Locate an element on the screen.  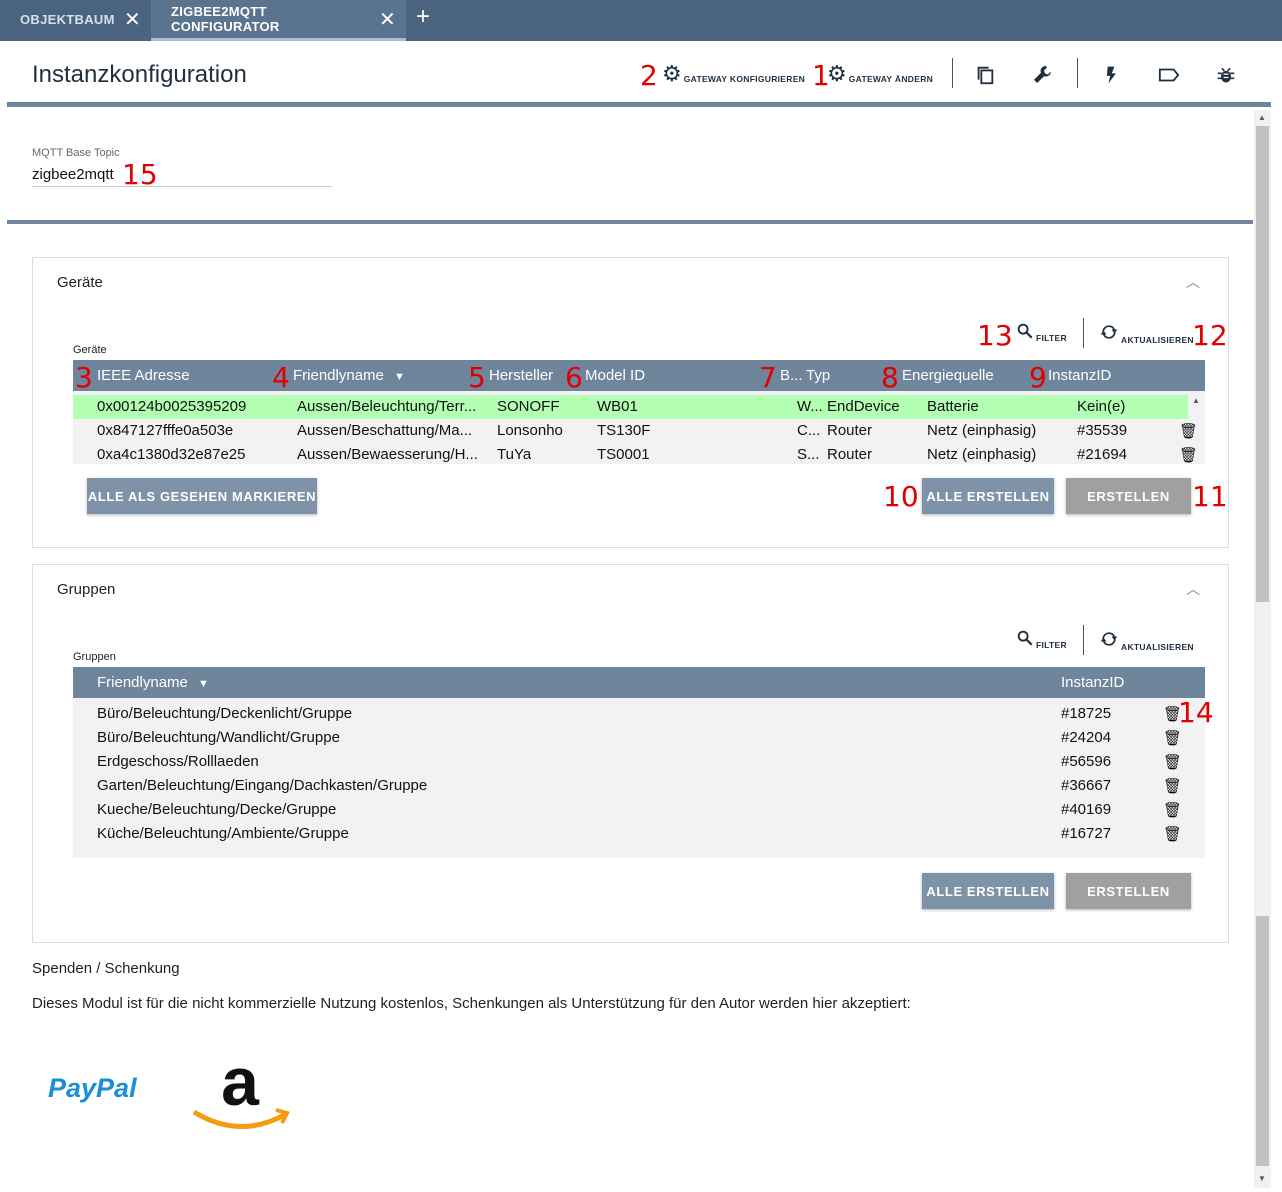
tab-objektbaum: OBJEKTBAUM ✕ is located at coordinates (75, 19).